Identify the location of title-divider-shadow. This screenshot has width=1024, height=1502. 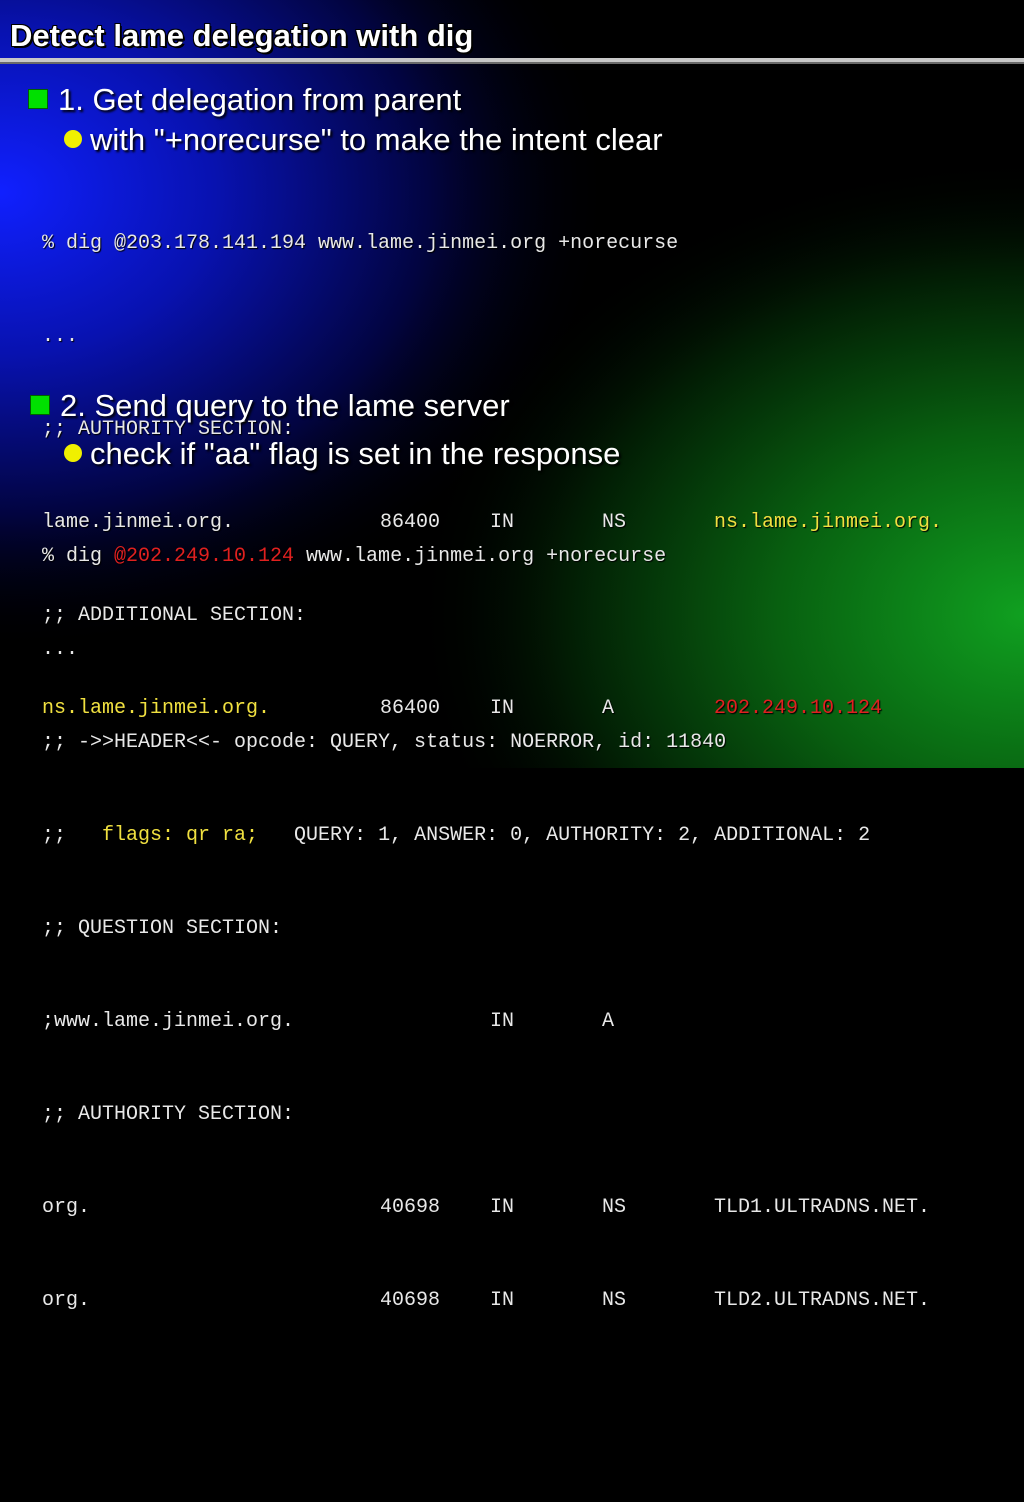
(512, 63).